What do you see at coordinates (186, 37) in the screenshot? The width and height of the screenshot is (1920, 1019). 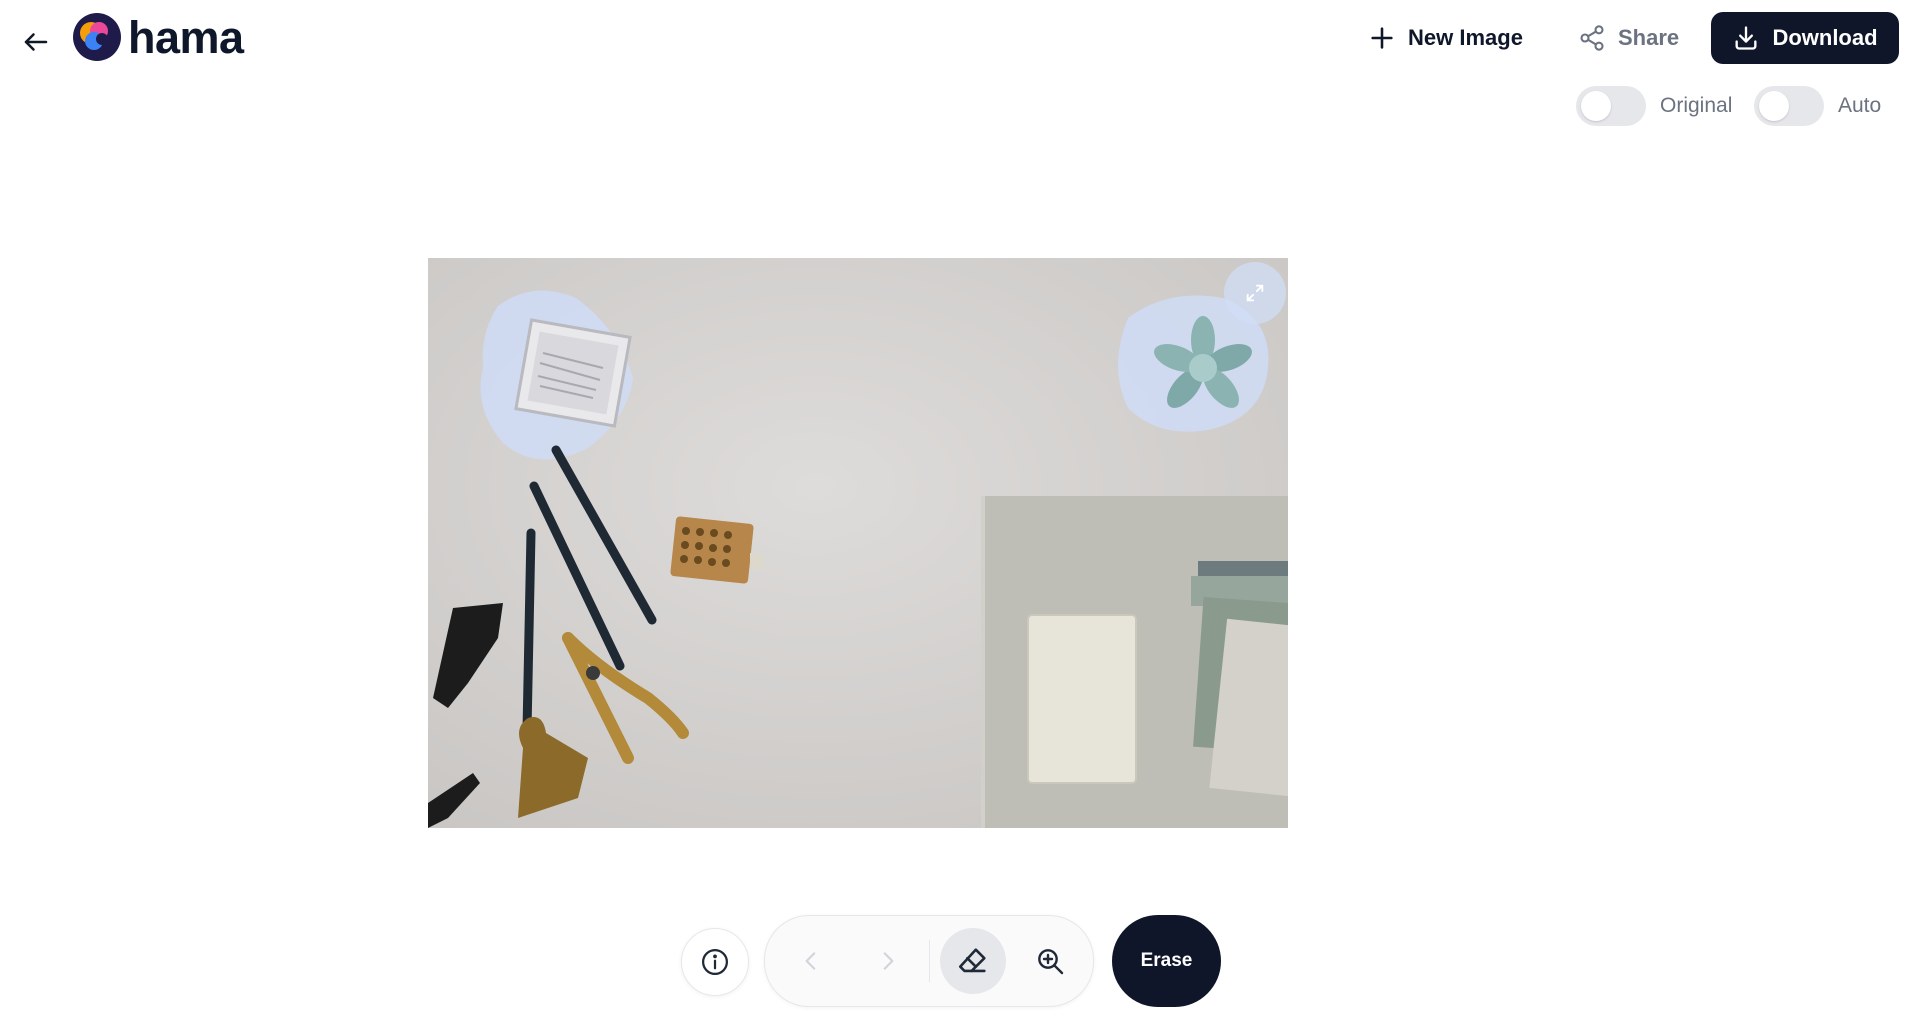 I see `logo-text: hama` at bounding box center [186, 37].